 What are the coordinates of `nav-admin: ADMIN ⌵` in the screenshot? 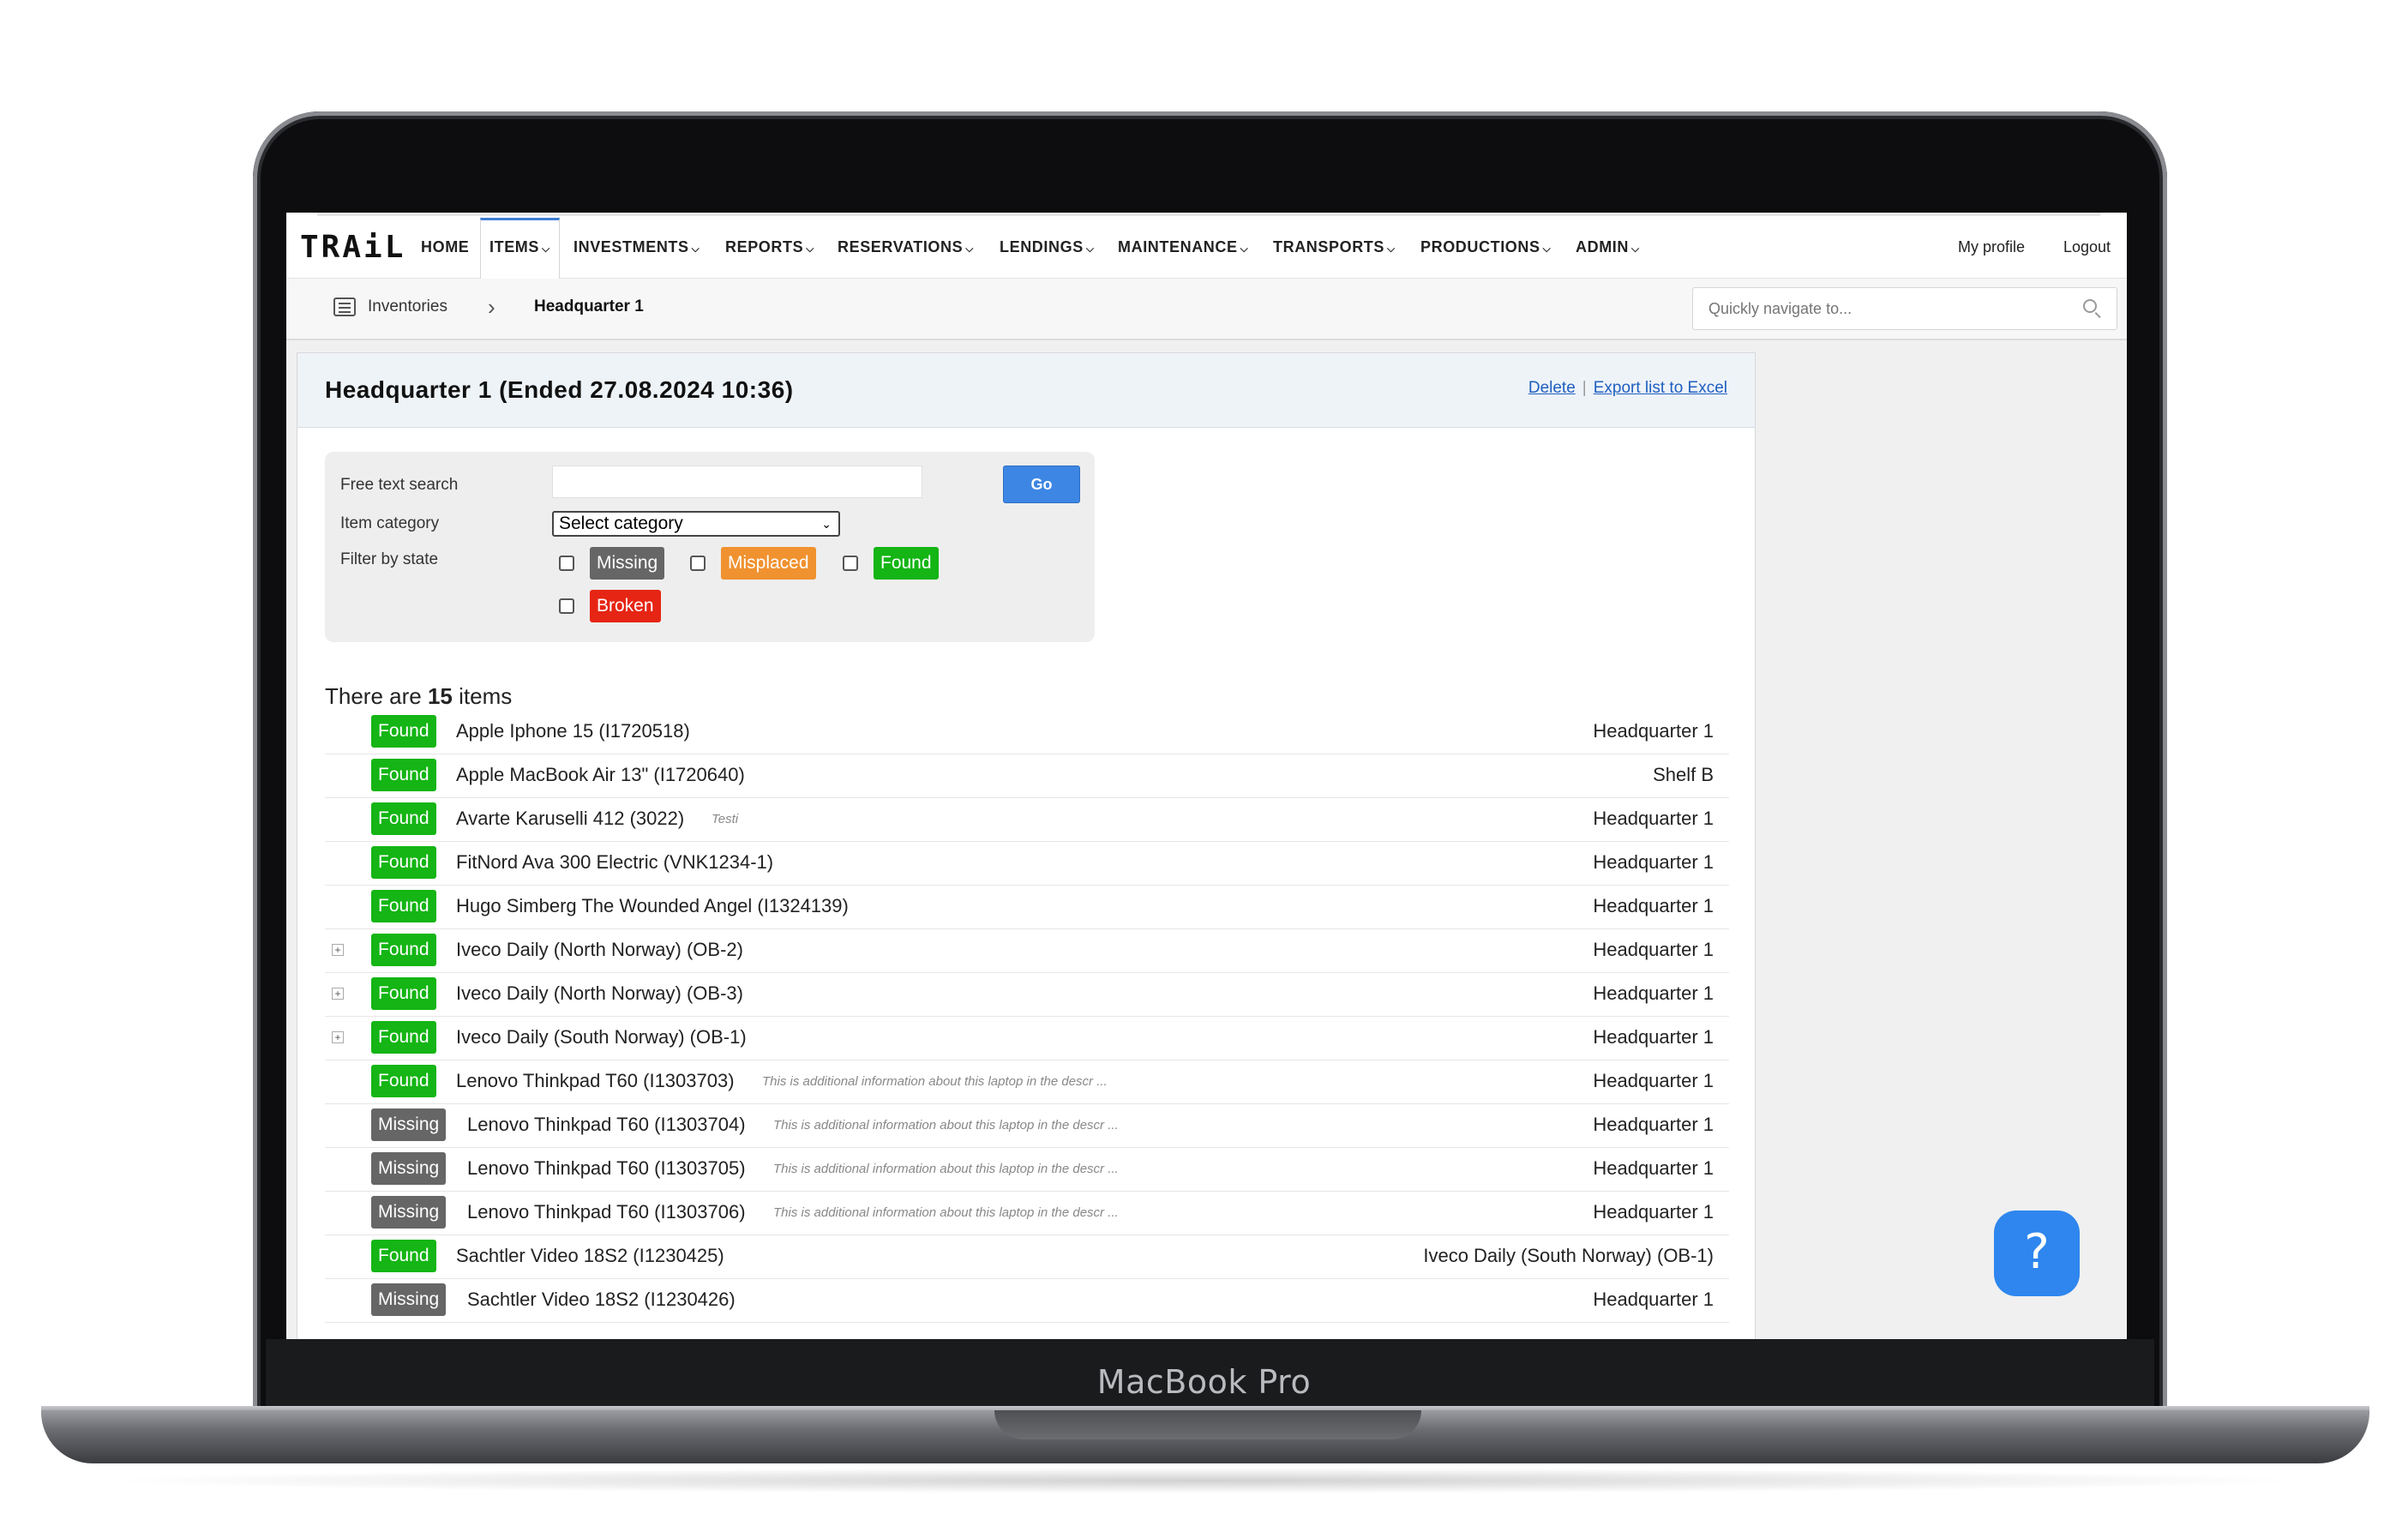 It's located at (1608, 247).